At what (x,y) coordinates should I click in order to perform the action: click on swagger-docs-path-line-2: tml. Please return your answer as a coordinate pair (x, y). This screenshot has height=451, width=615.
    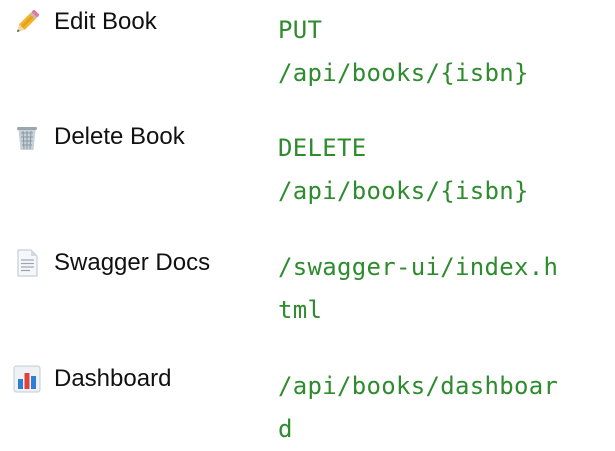
    Looking at the image, I should click on (300, 310).